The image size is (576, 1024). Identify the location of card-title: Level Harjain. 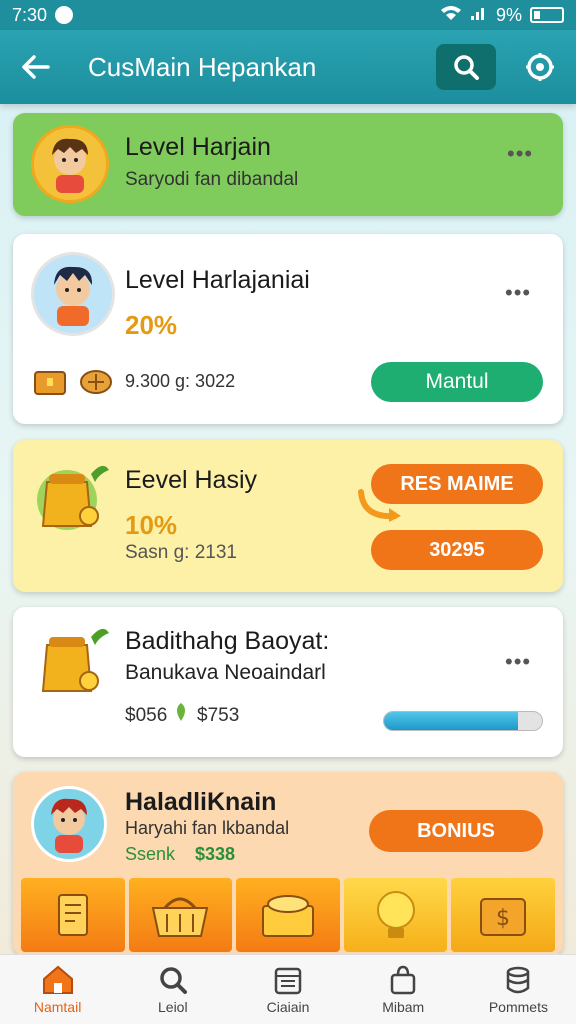
(198, 147).